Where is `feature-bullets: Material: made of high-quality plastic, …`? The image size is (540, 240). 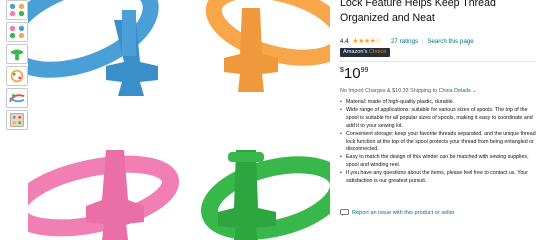
feature-bullets: Material: made of high-quality plastic, … is located at coordinates (438, 142).